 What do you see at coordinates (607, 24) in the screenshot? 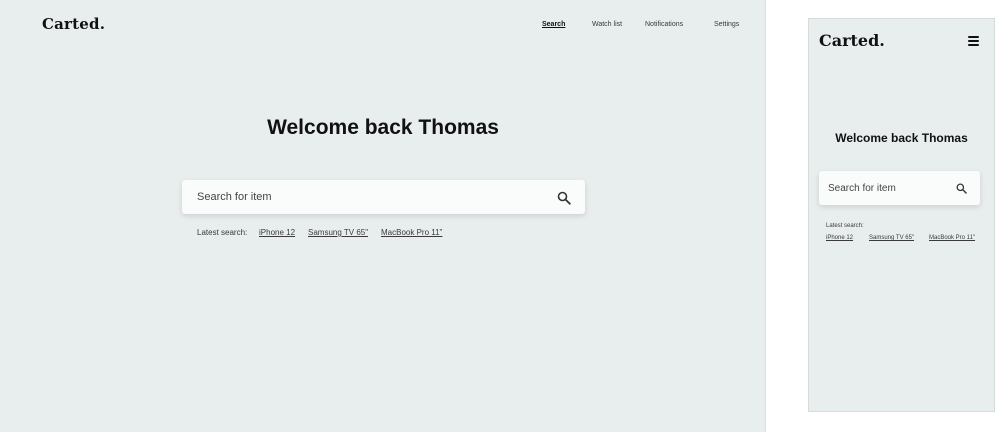
I see `nav-watch-list: Watch list` at bounding box center [607, 24].